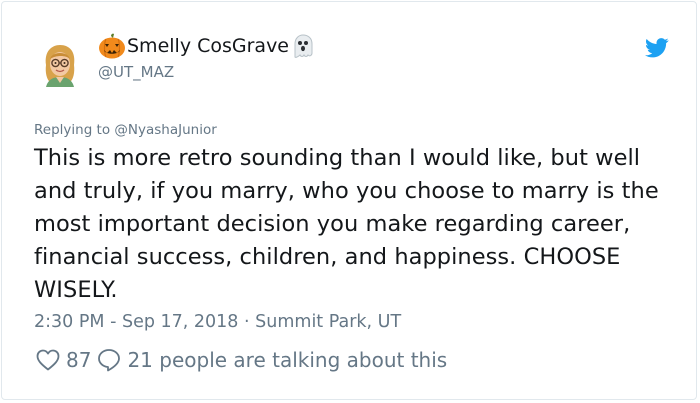 This screenshot has height=403, width=700. I want to click on avatar-image, so click(60, 66).